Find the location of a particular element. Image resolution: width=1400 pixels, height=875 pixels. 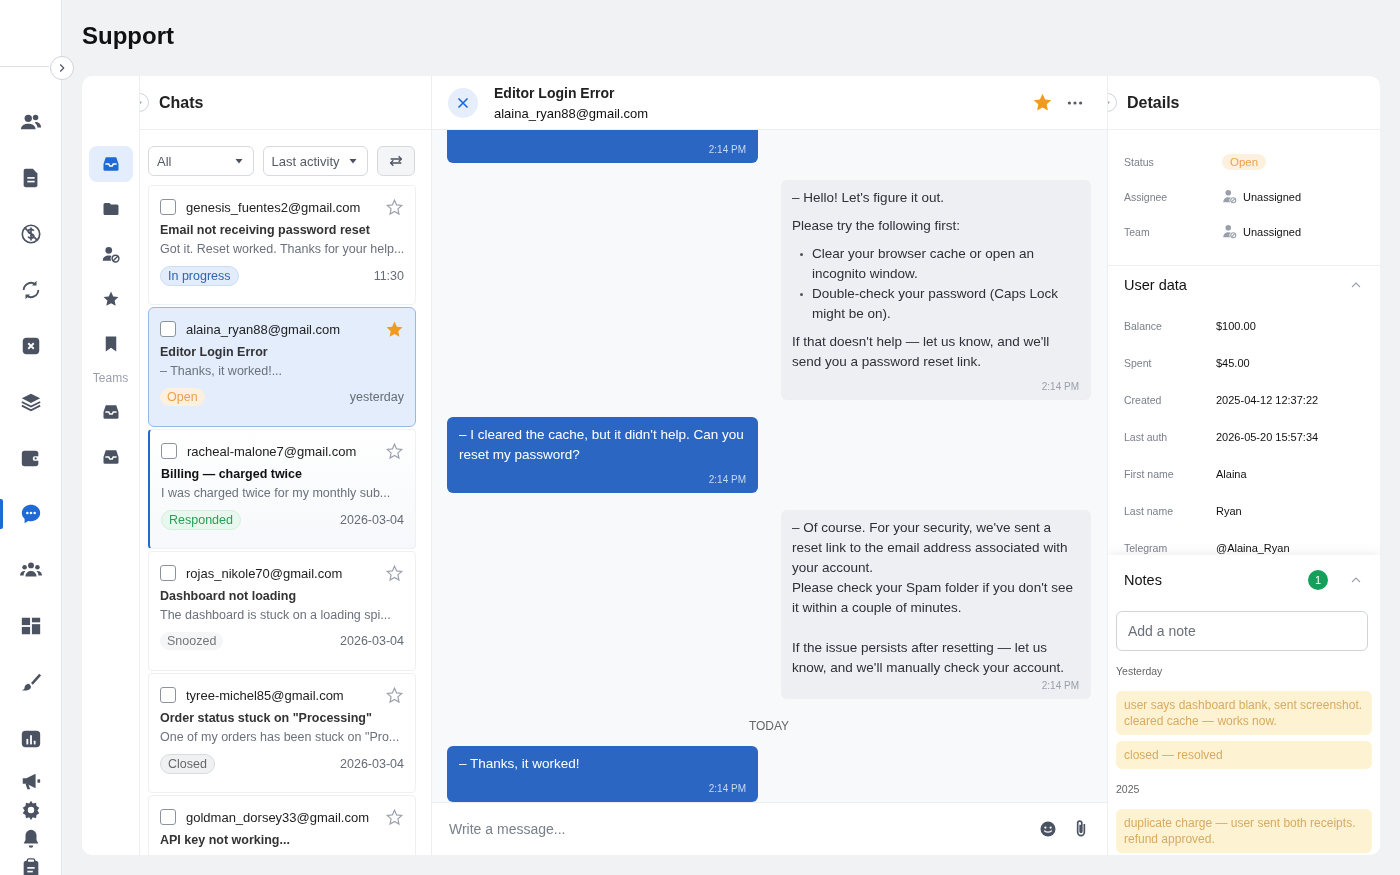

chat-subject: Email not receiving password reset is located at coordinates (265, 230).